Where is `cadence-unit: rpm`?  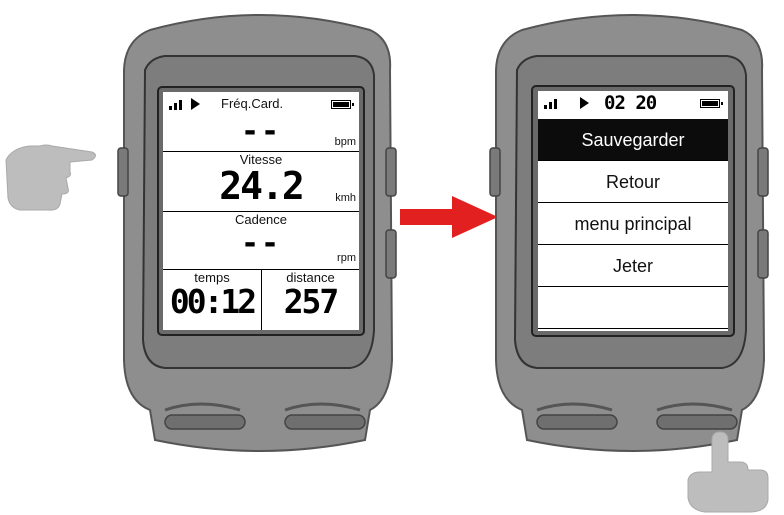
cadence-unit: rpm is located at coordinates (346, 258).